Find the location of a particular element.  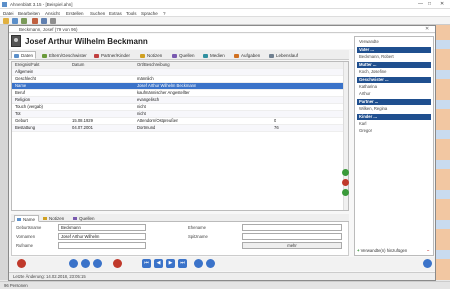

menu-extras: Extras is located at coordinates (115, 13).